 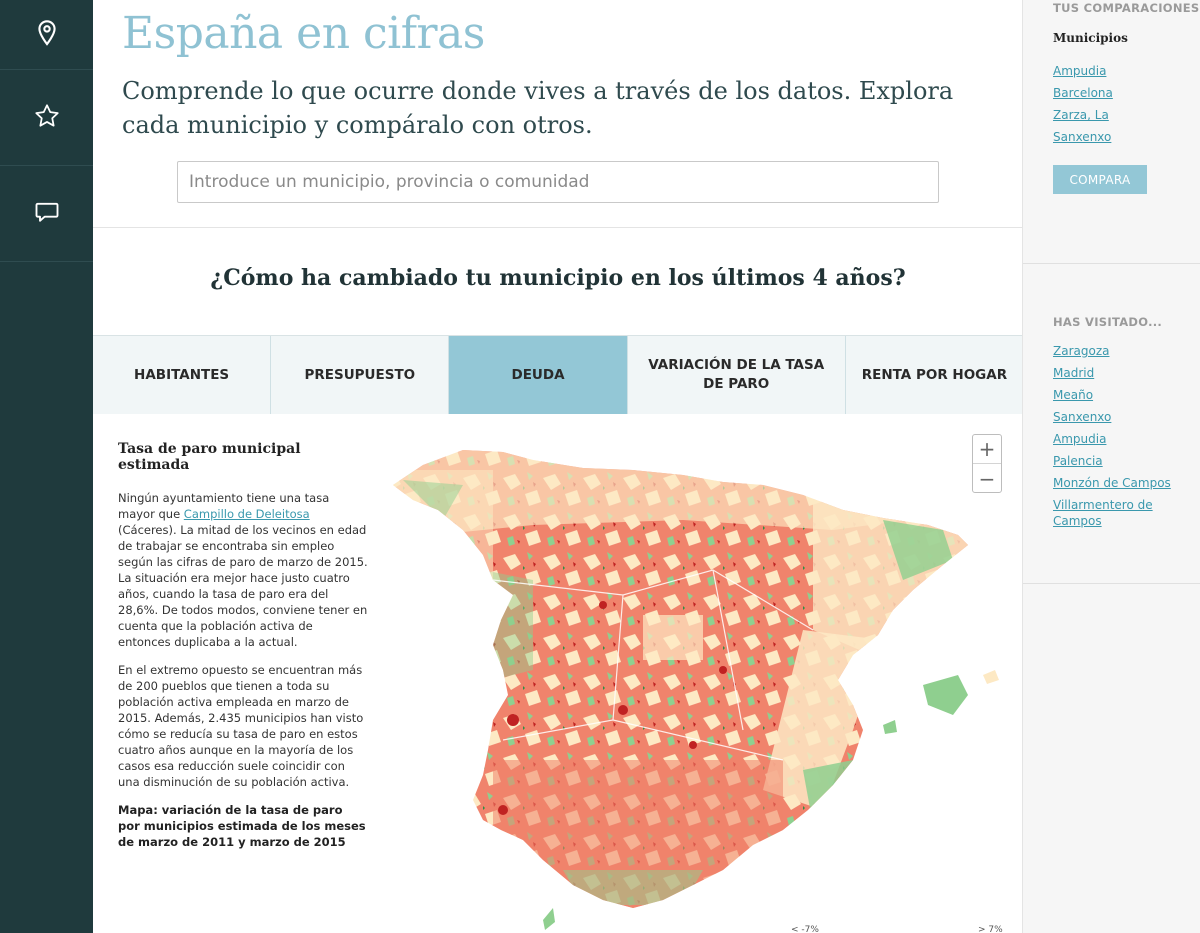 I want to click on tab-presupuesto: PRESUPUESTO, so click(x=360, y=375).